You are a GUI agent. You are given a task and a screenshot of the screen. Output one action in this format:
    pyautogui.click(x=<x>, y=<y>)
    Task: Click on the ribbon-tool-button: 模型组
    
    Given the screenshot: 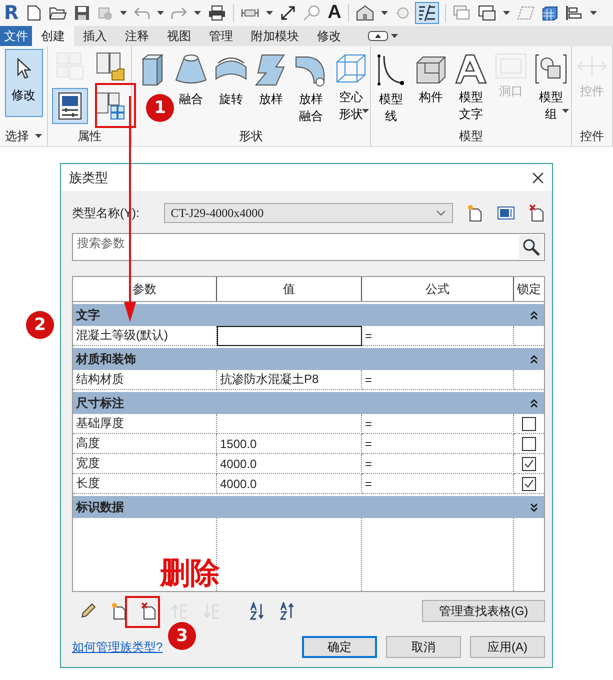 What is the action you would take?
    pyautogui.click(x=551, y=85)
    